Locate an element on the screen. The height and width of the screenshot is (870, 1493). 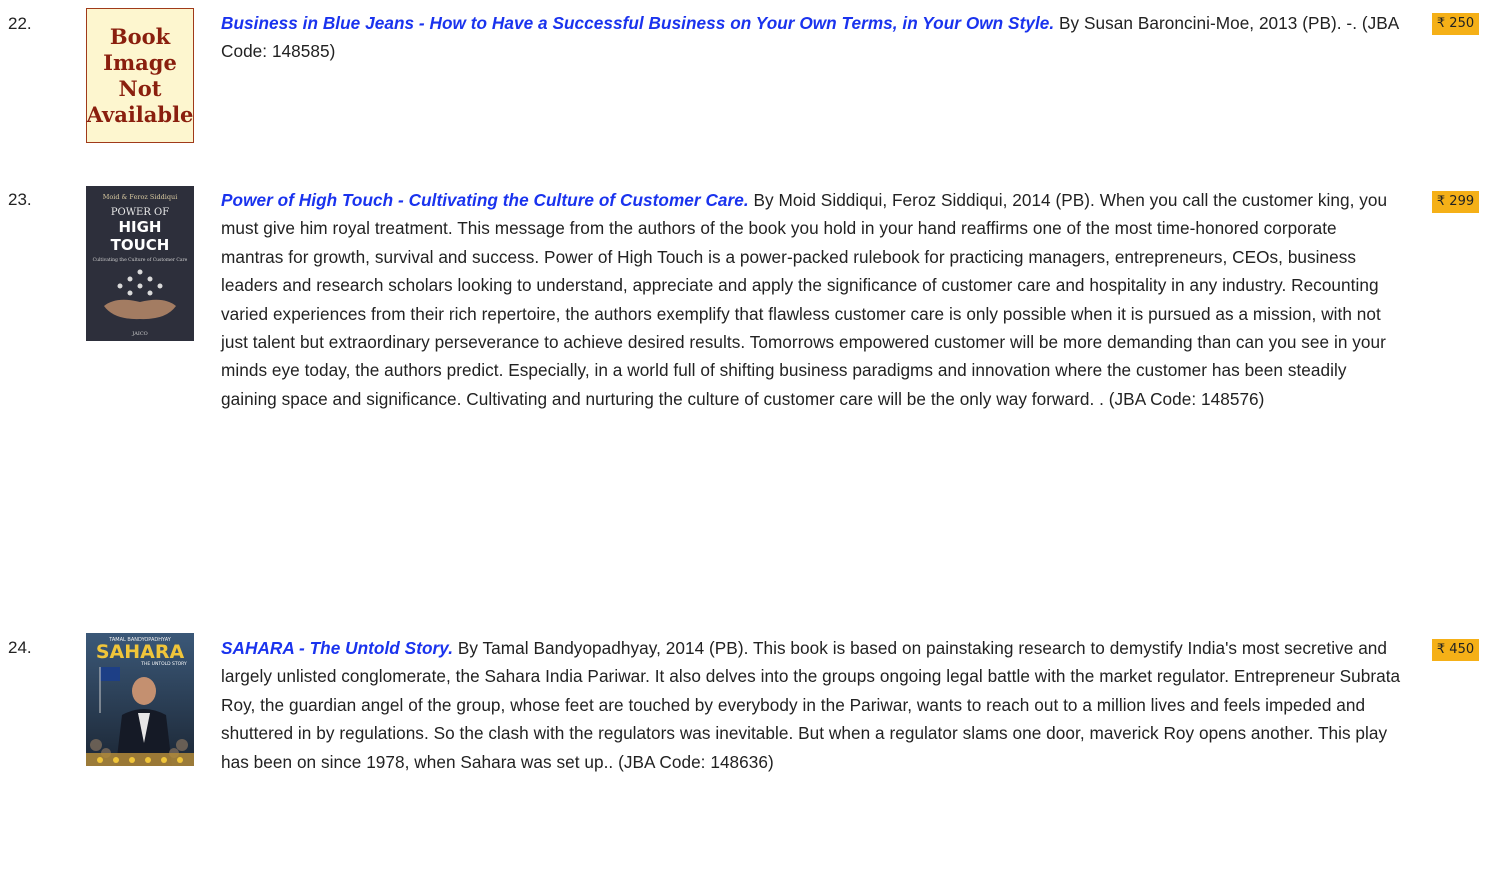
entry-number: 24. is located at coordinates (20, 647).